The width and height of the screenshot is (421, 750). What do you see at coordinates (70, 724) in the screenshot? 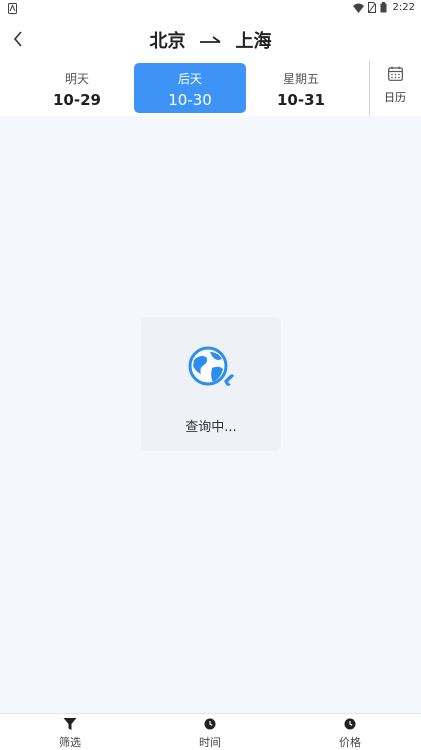
I see `filter-icon` at bounding box center [70, 724].